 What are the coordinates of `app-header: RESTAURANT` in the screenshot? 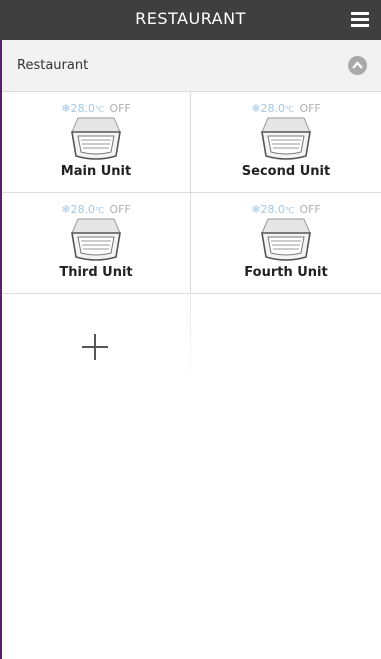 It's located at (190, 20).